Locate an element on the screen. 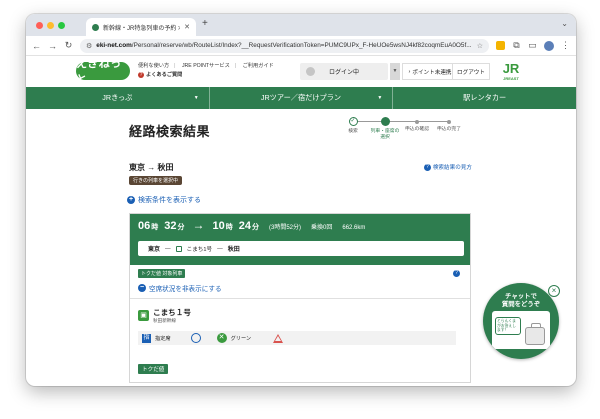  chat-widget: チャットで 質問をどうぞ とらんくまがお答えします！ is located at coordinates (521, 321).